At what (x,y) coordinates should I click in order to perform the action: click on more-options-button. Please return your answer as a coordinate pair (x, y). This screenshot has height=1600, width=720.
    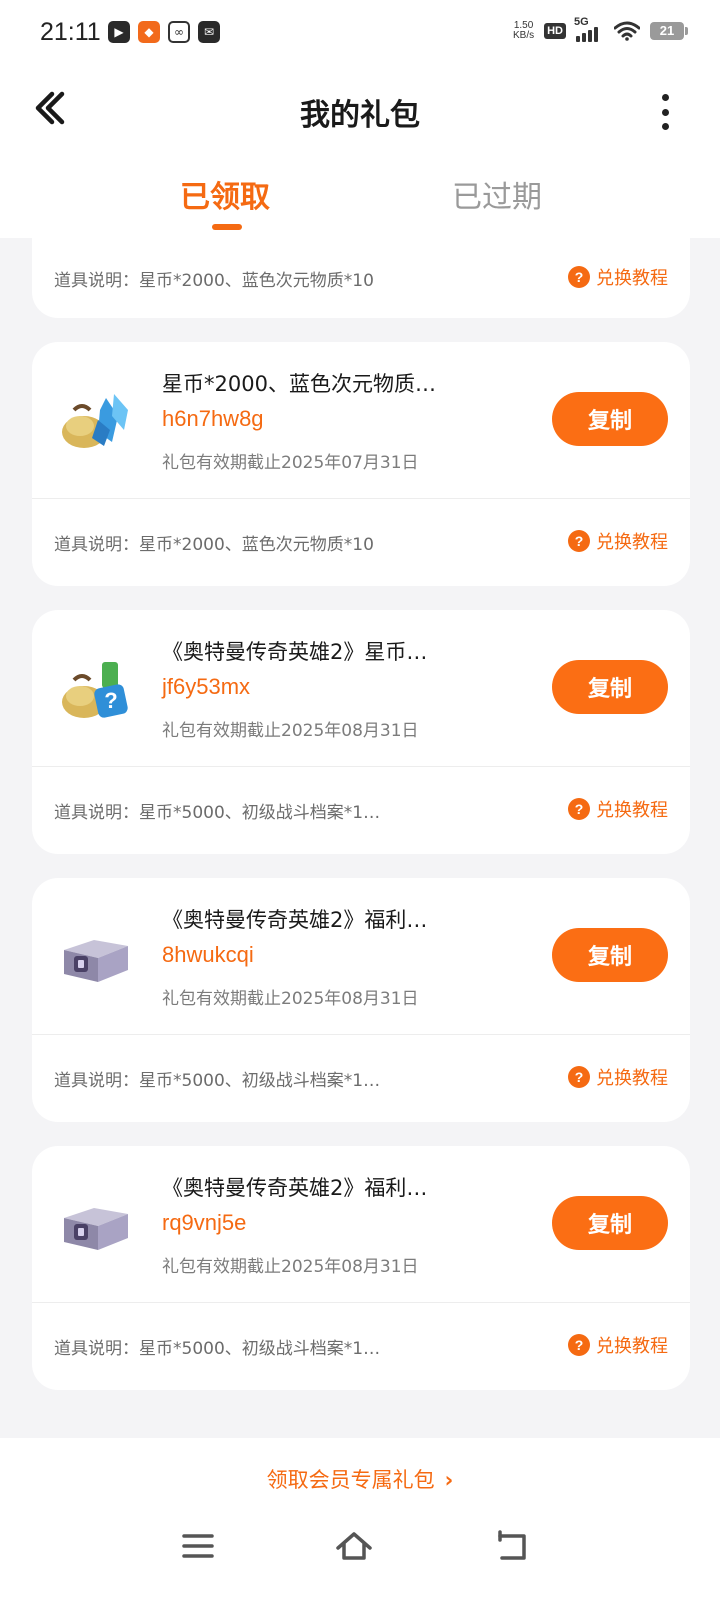
    Looking at the image, I should click on (665, 112).